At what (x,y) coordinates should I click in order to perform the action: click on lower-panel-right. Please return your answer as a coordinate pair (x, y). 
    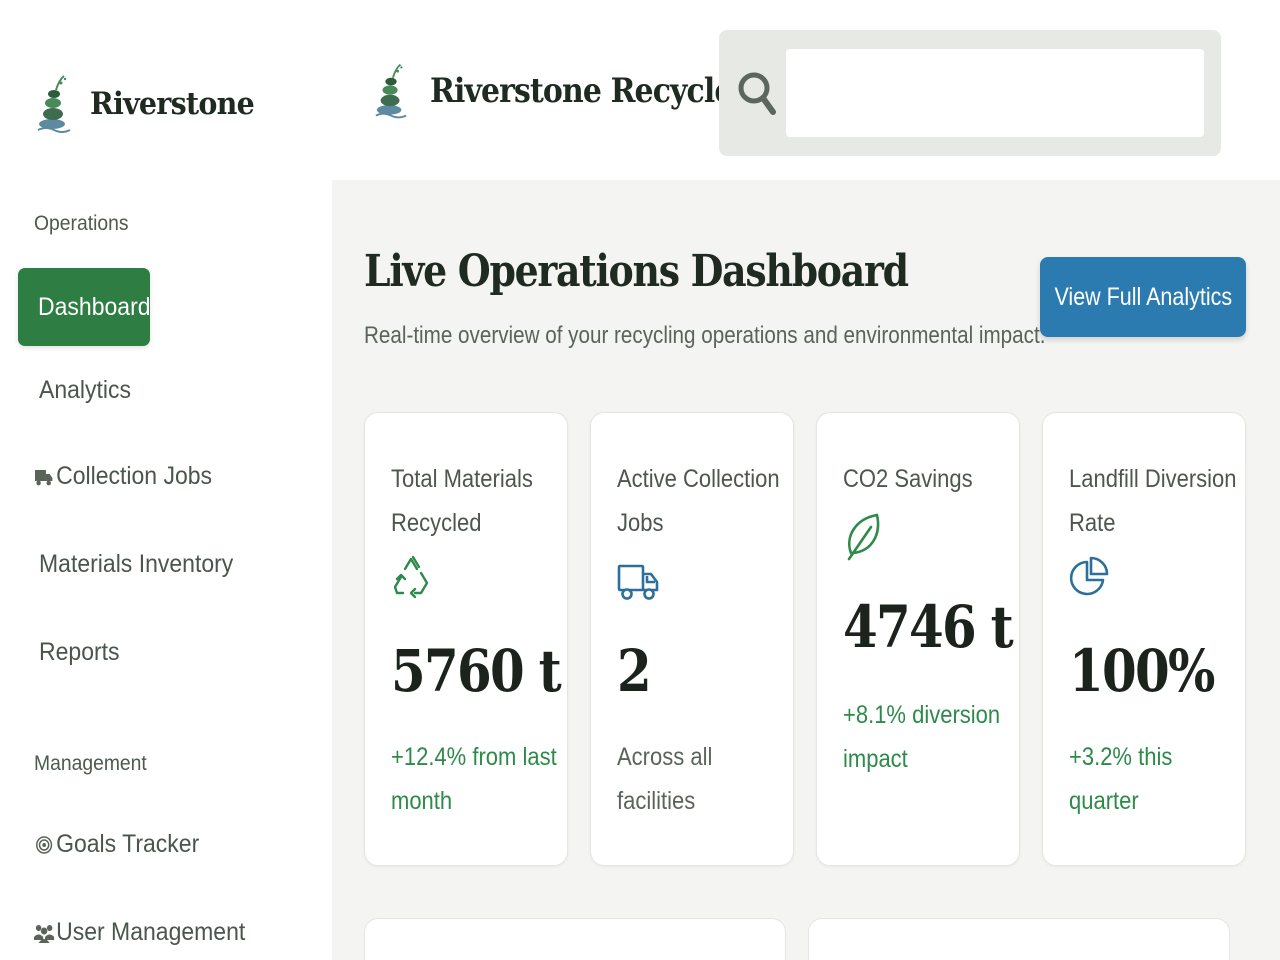
    Looking at the image, I should click on (1019, 939).